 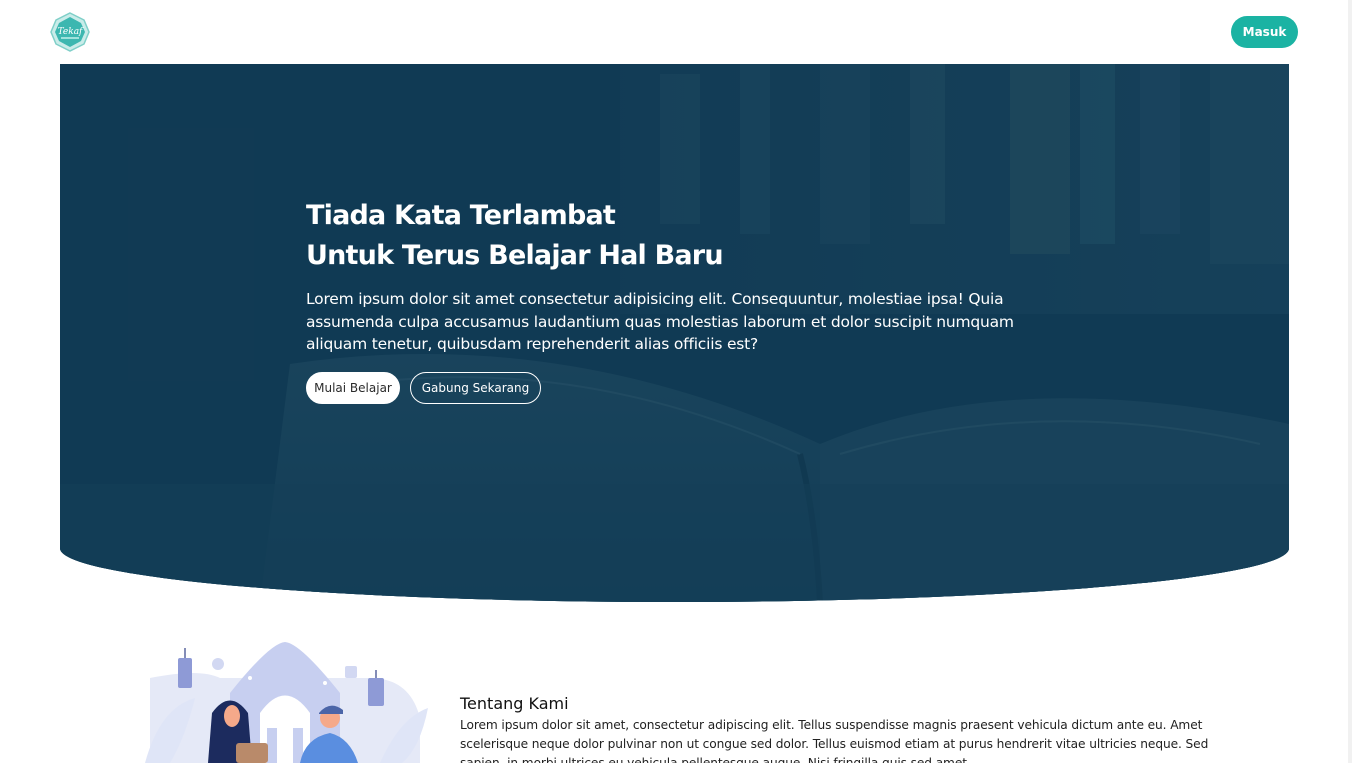 I want to click on hero-buttons: Mulai Belajar Gabung Sekarang, so click(x=686, y=387).